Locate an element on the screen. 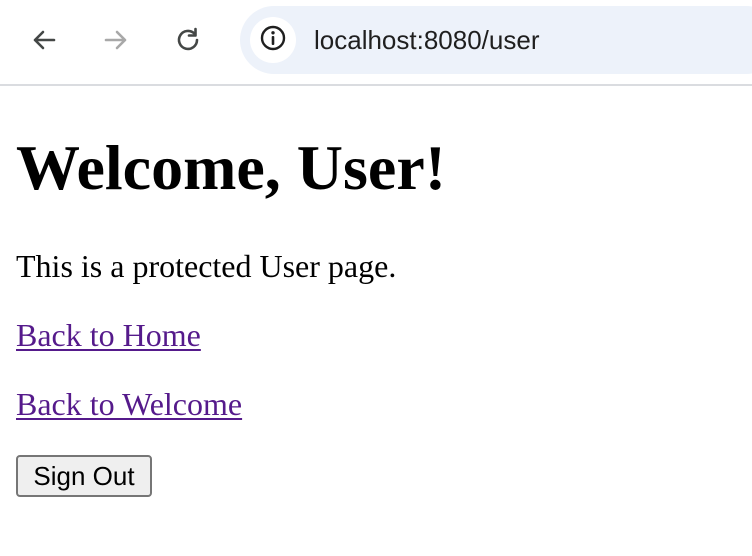 Image resolution: width=752 pixels, height=556 pixels. reload-icon is located at coordinates (188, 40).